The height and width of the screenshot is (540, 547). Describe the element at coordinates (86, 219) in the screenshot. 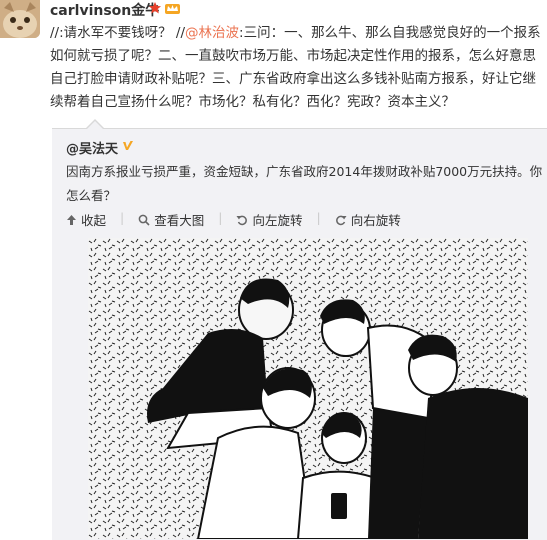

I see `collapse-button: 收起` at that location.